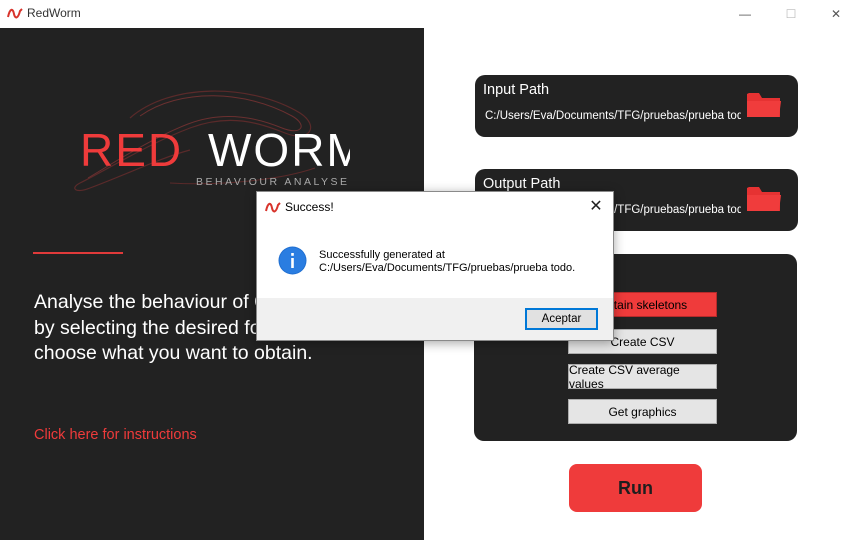  What do you see at coordinates (292, 260) in the screenshot?
I see `info-icon` at bounding box center [292, 260].